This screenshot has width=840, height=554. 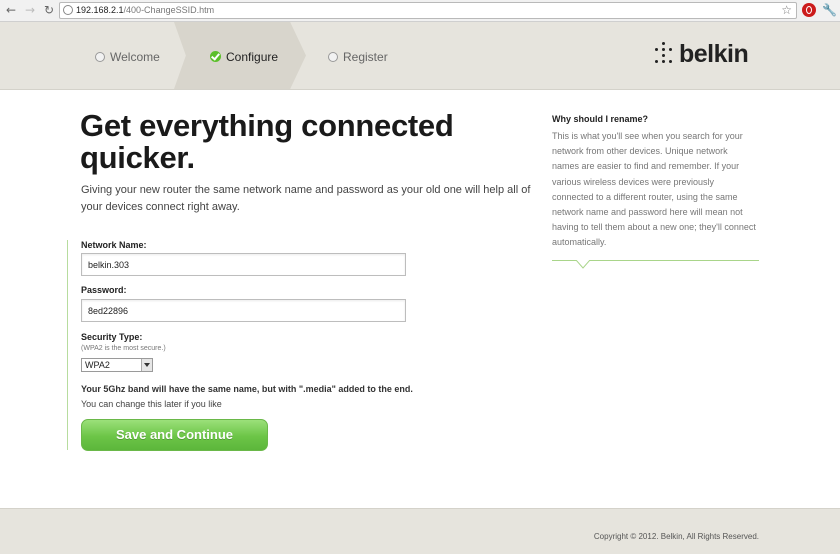 I want to click on dropdown-arrow-icon, so click(x=146, y=365).